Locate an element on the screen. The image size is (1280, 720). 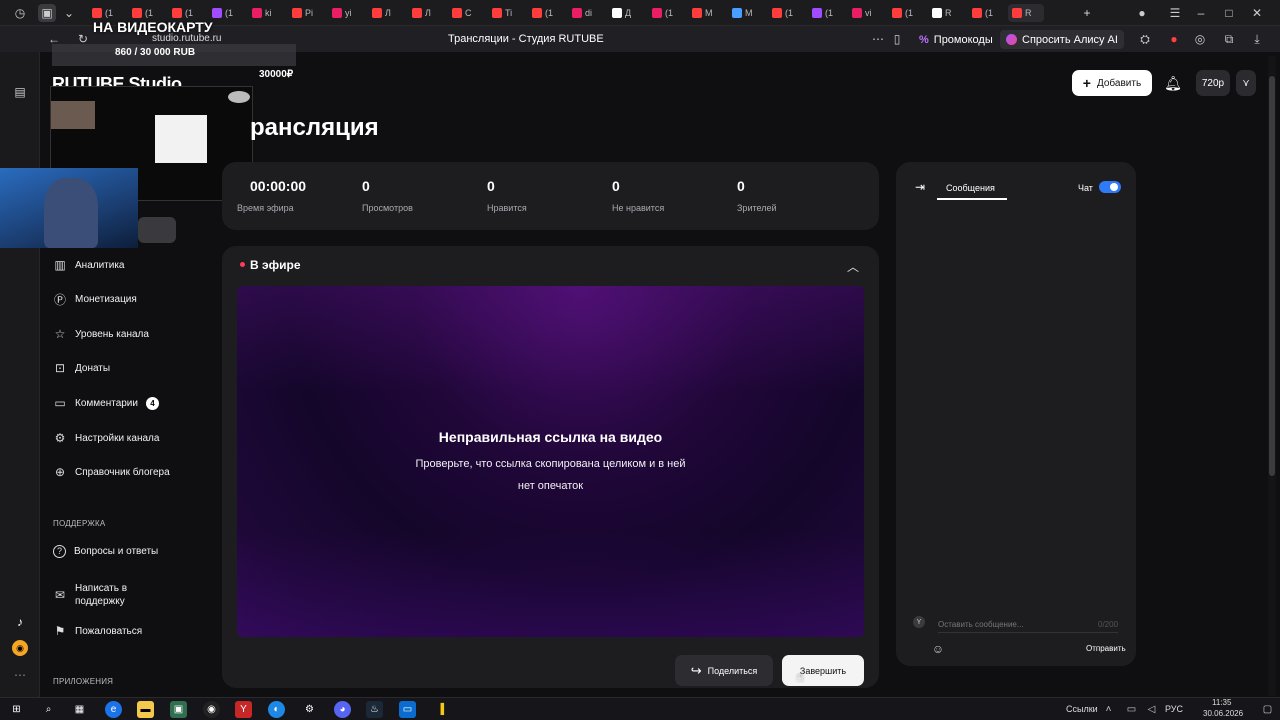
maximize-icon: □ is located at coordinates (1229, 13).